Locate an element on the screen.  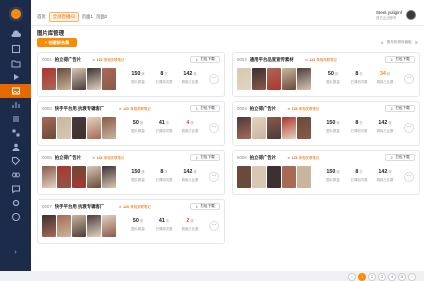
thumbnail-strip is located at coordinates (274, 128).